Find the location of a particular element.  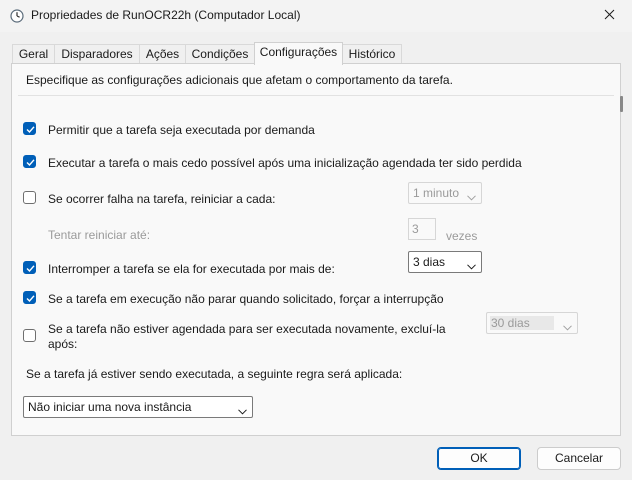

tab-historico: Histórico is located at coordinates (372, 53).